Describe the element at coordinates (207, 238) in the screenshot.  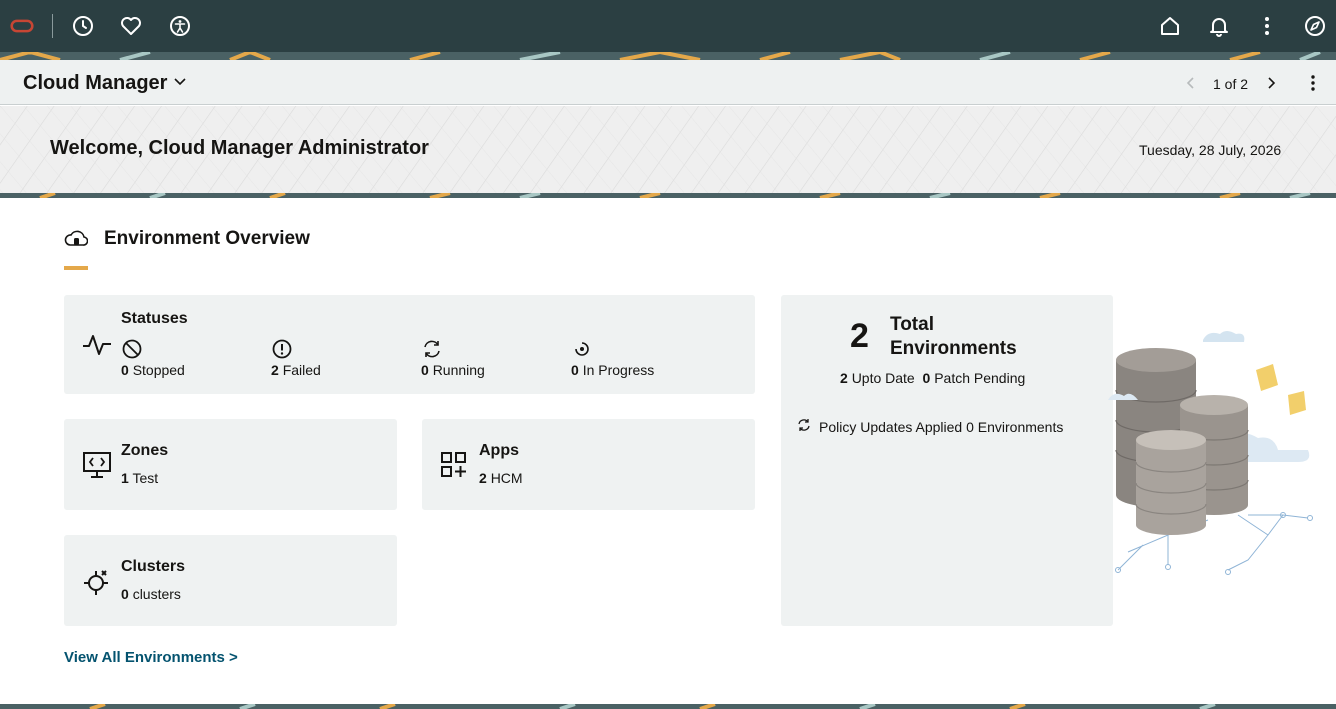
I see `section-title: Environment Overview` at that location.